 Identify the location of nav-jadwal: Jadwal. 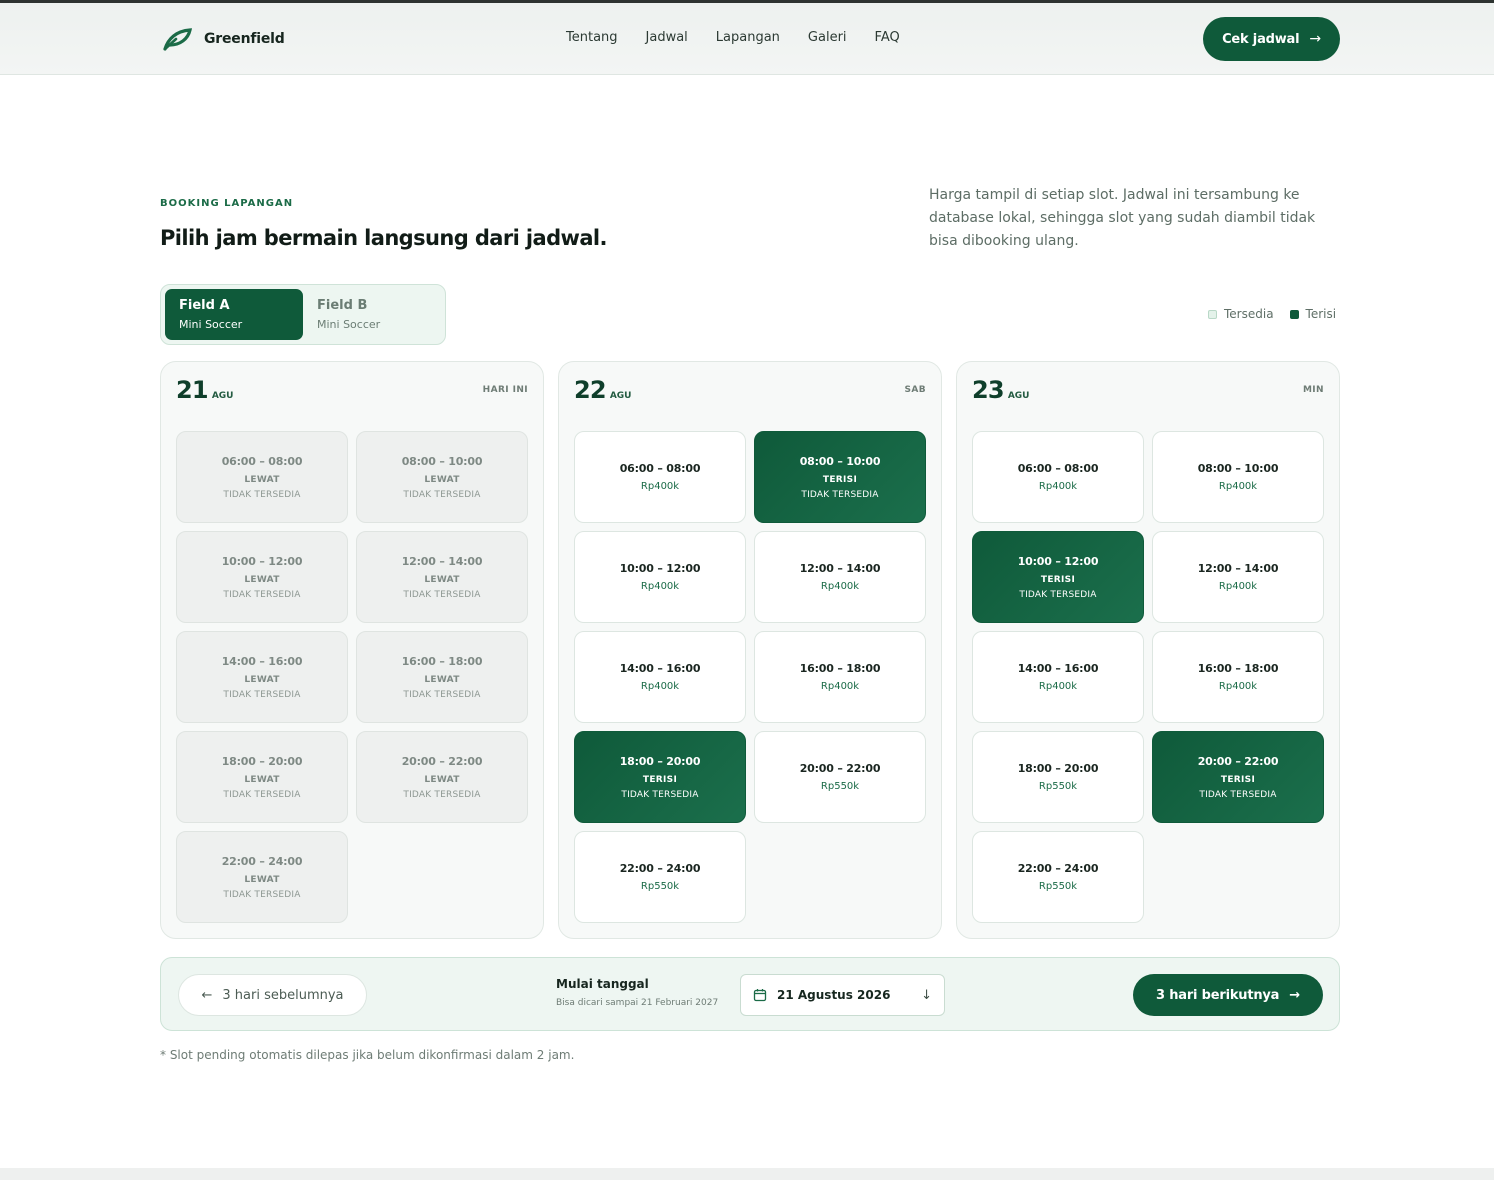
(667, 37).